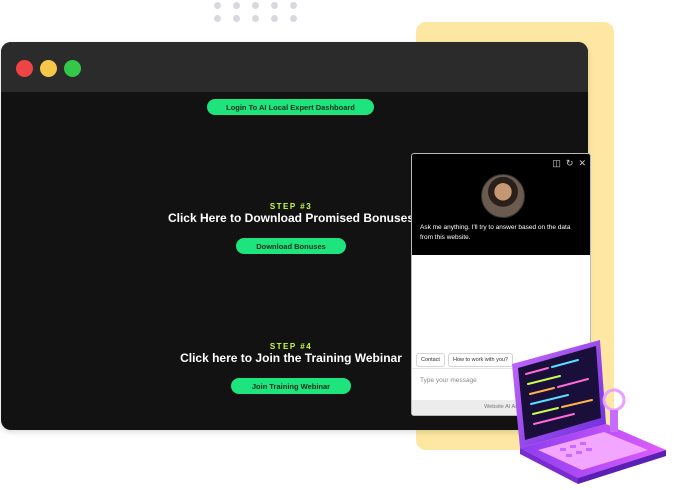 This screenshot has width=674, height=490. What do you see at coordinates (291, 386) in the screenshot?
I see `join-webinar-button: Join Training Webinar` at bounding box center [291, 386].